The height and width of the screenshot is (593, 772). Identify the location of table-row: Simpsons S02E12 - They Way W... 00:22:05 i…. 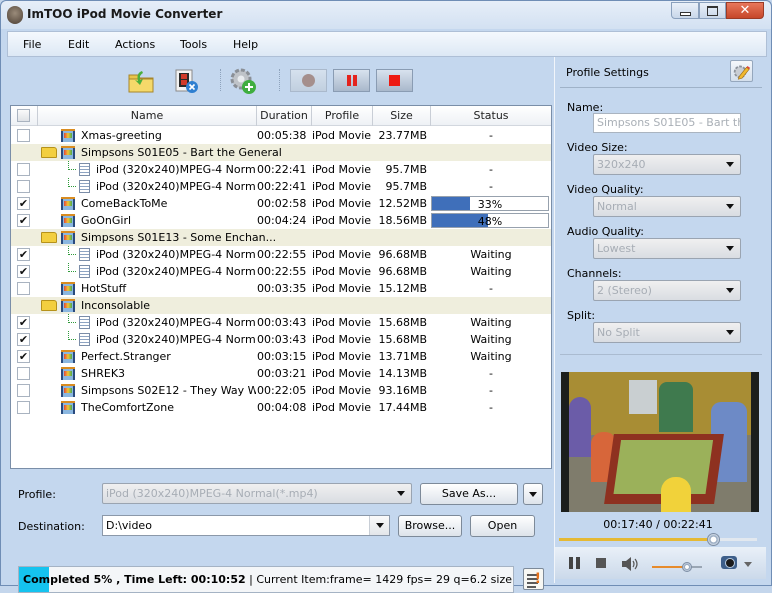
(281, 390).